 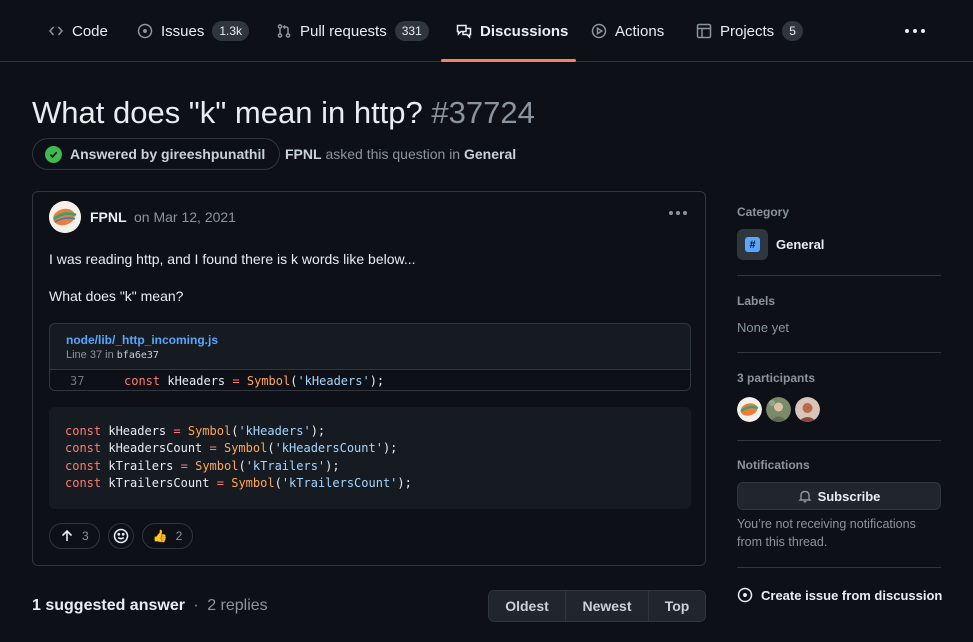 I want to click on tab-pull-requests: Pull requests 331, so click(x=352, y=31).